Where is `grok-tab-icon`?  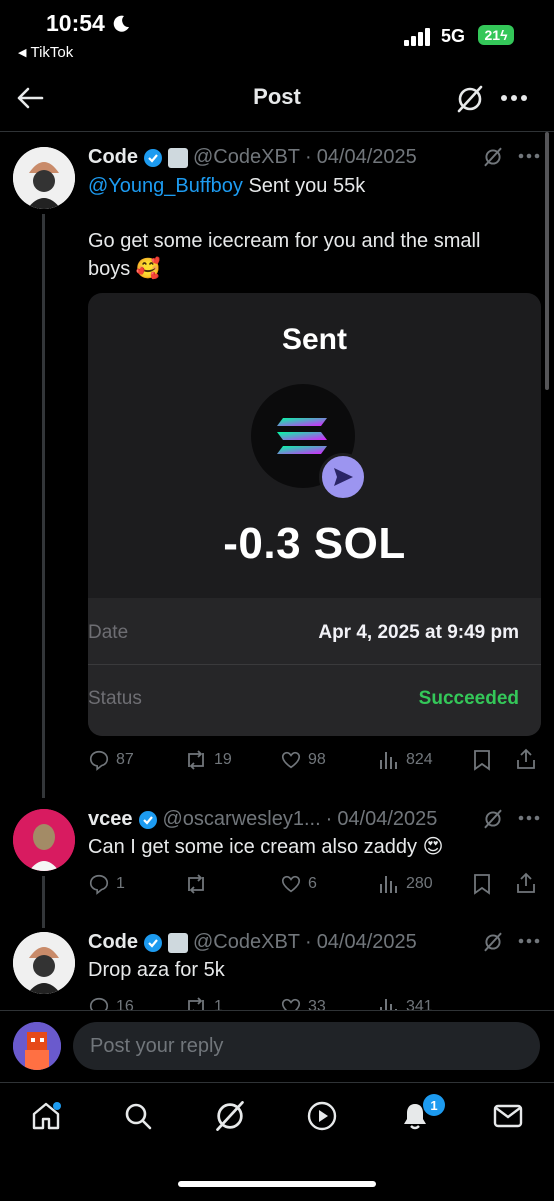 grok-tab-icon is located at coordinates (230, 1116).